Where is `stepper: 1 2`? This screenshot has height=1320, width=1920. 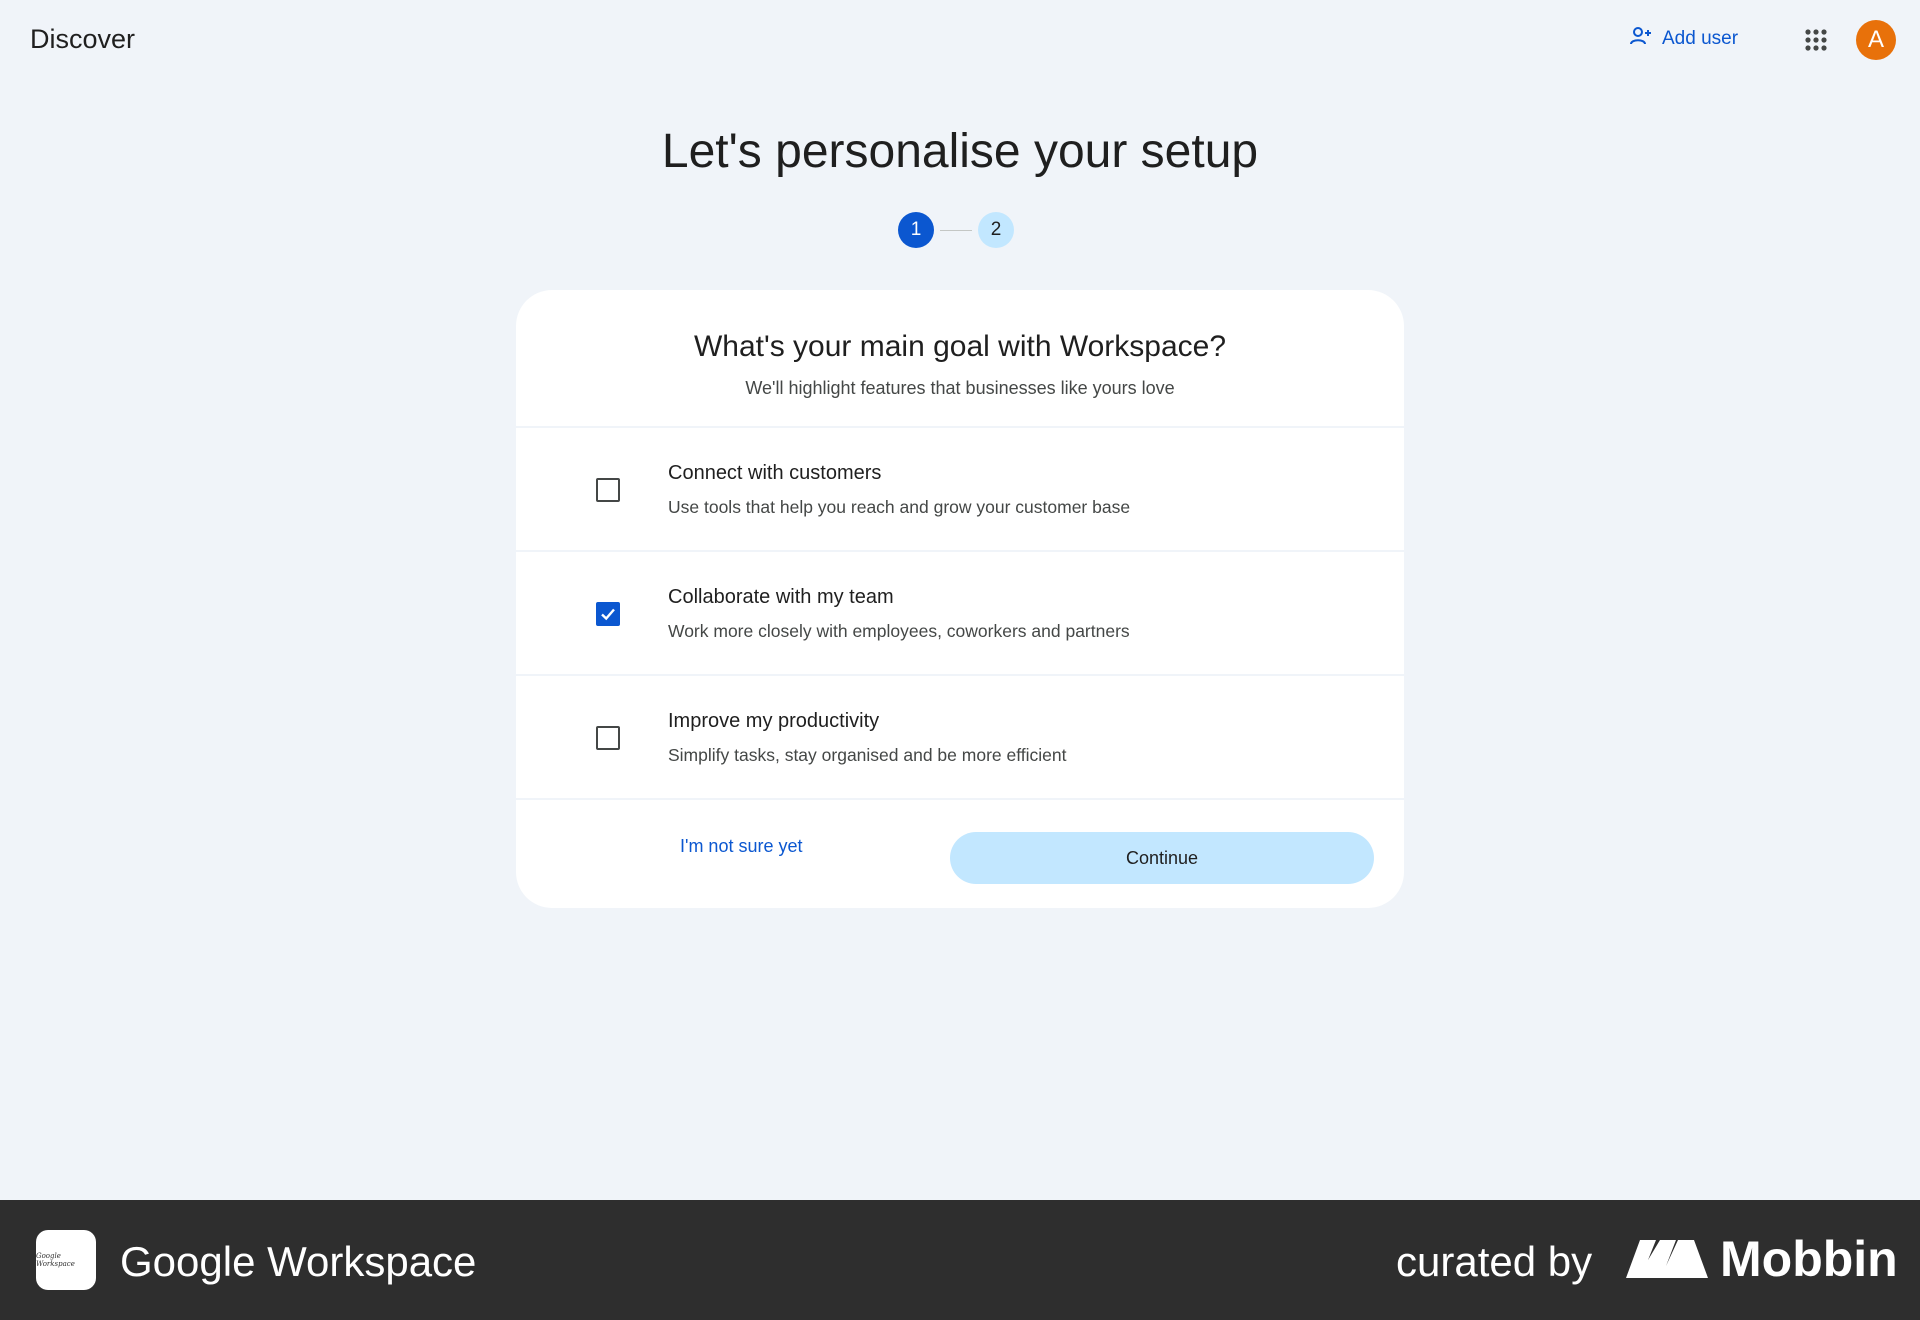
stepper: 1 2 is located at coordinates (956, 230).